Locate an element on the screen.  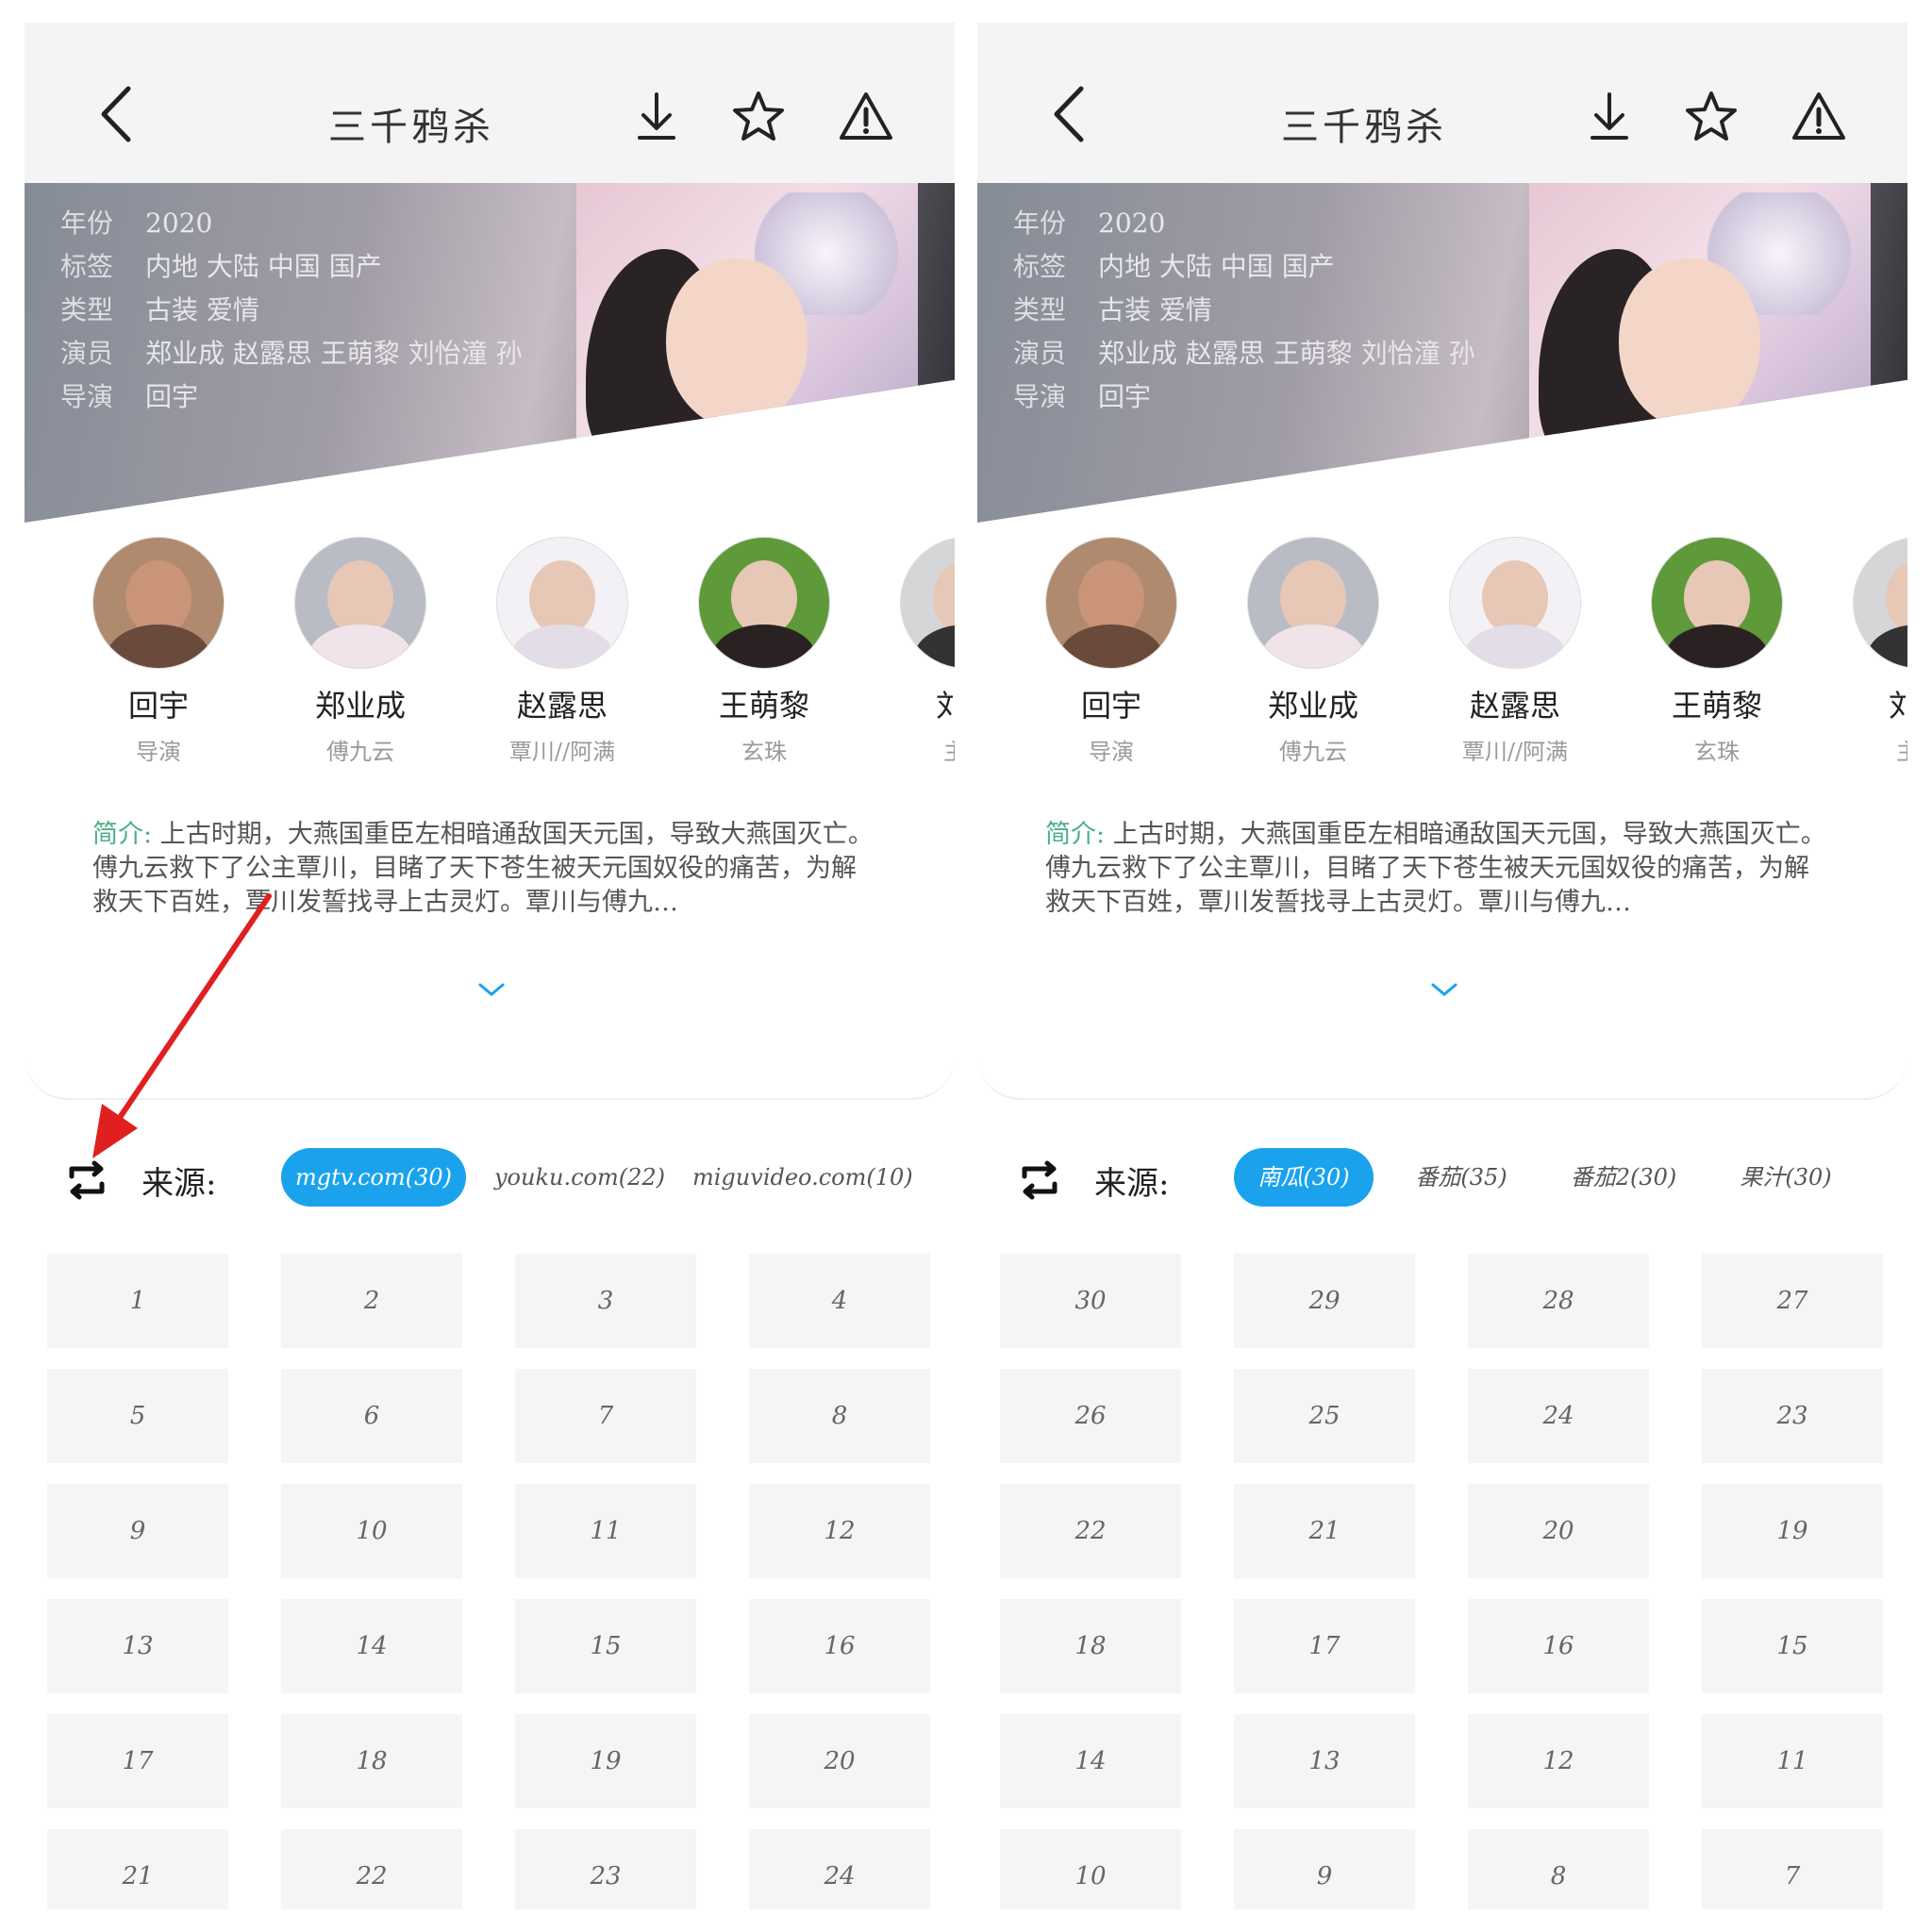
episode-button: 29 is located at coordinates (1324, 1301).